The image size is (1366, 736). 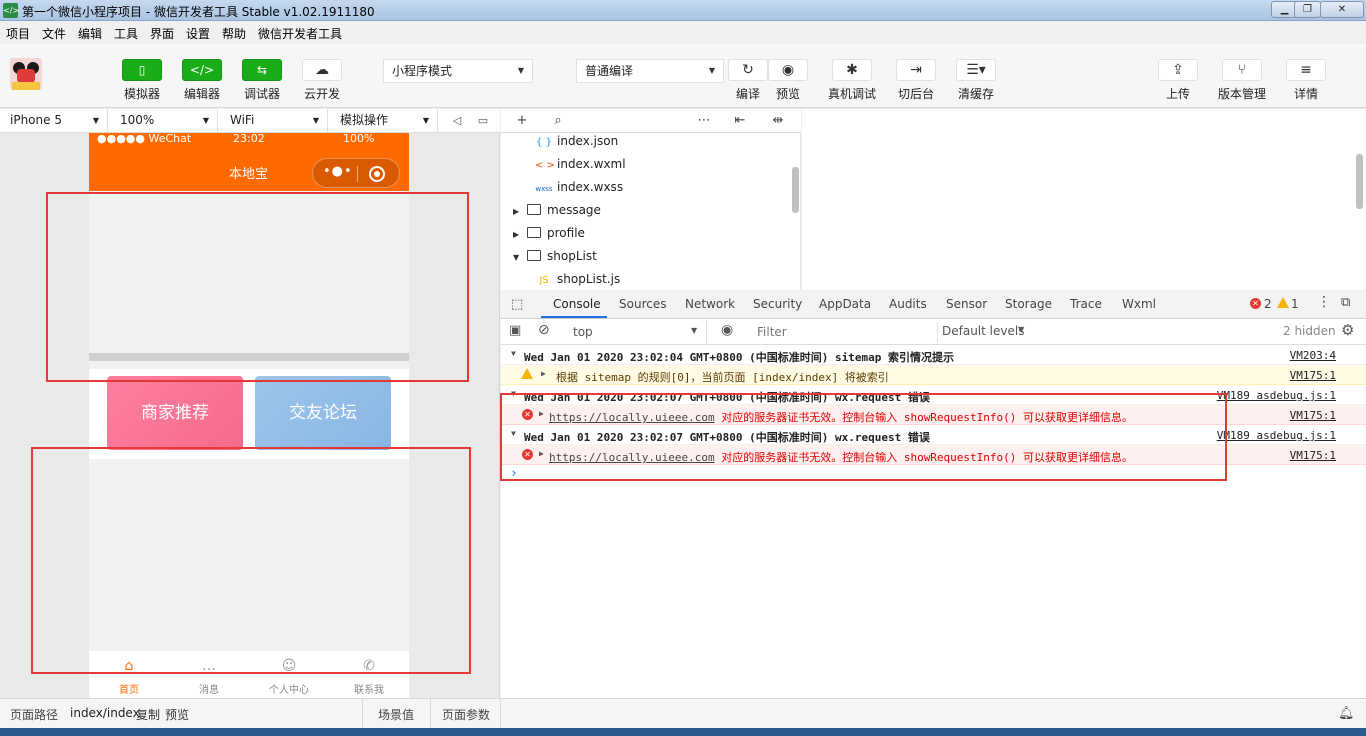 What do you see at coordinates (788, 70) in the screenshot?
I see `preview-button: ◉` at bounding box center [788, 70].